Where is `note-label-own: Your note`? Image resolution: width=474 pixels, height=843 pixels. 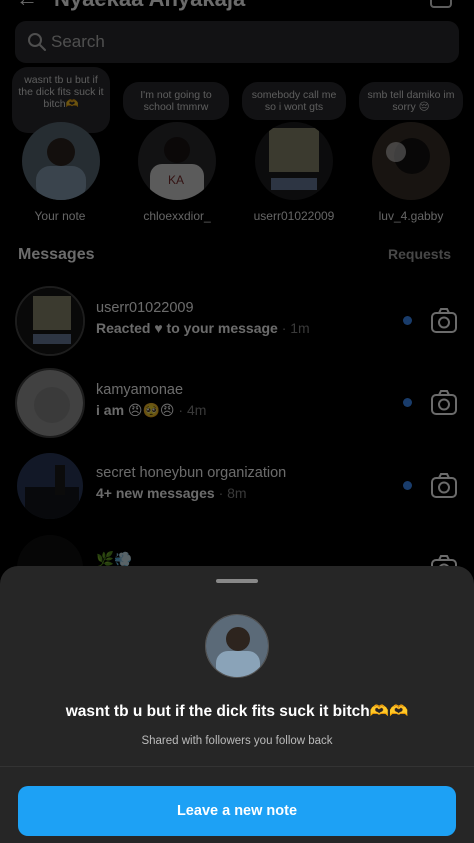 note-label-own: Your note is located at coordinates (60, 216).